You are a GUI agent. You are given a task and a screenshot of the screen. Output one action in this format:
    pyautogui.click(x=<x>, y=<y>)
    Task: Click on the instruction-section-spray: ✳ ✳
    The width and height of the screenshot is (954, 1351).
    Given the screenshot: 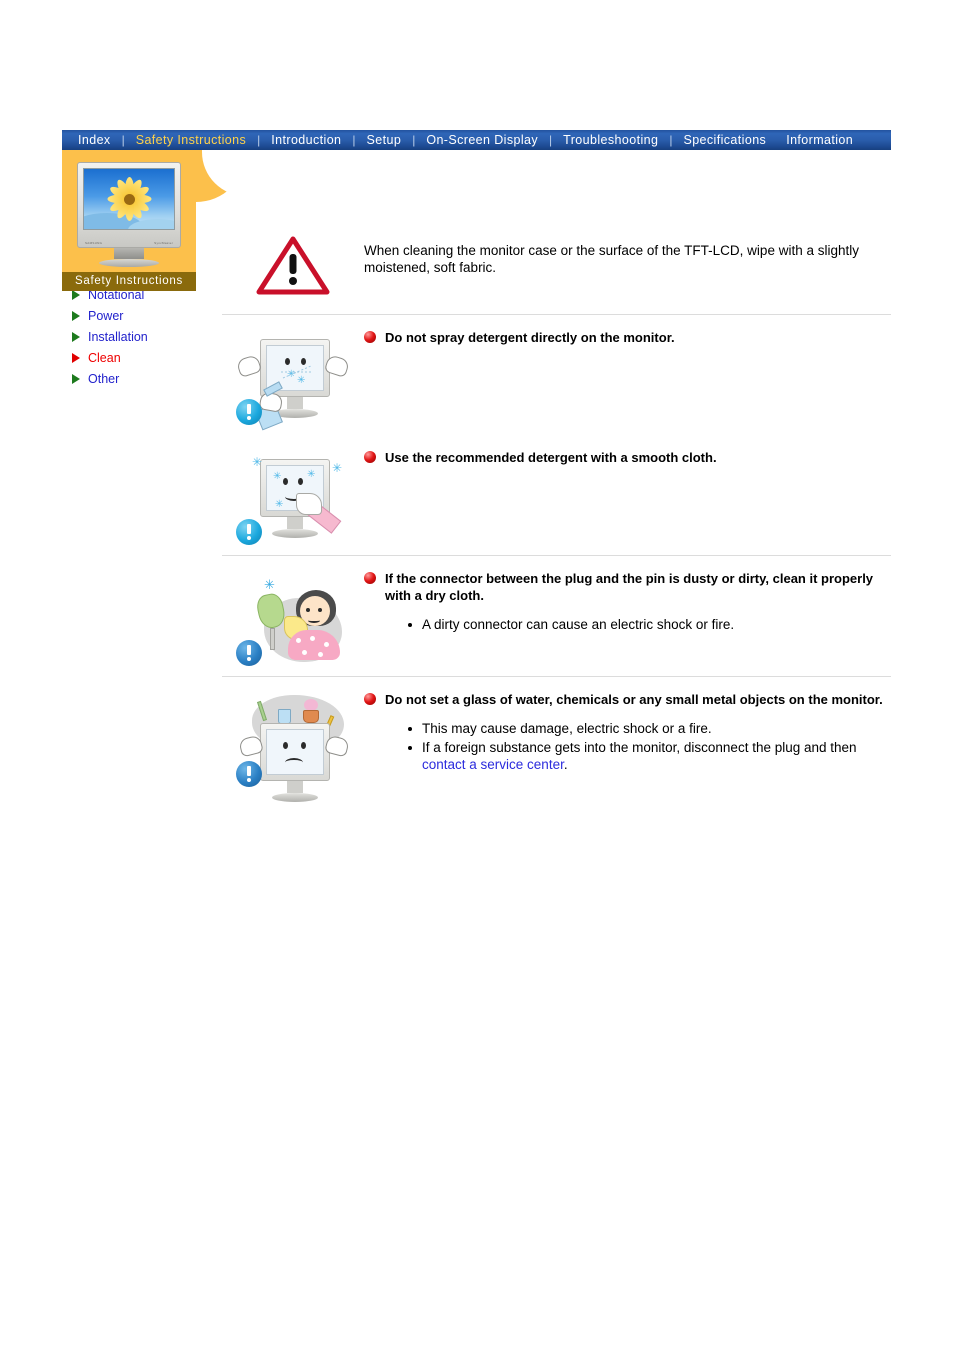 What is the action you would take?
    pyautogui.click(x=556, y=375)
    